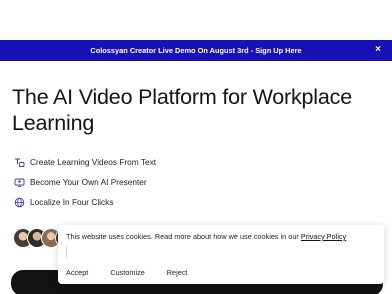  I want to click on feature-label: Localize In Four Clicks, so click(72, 202).